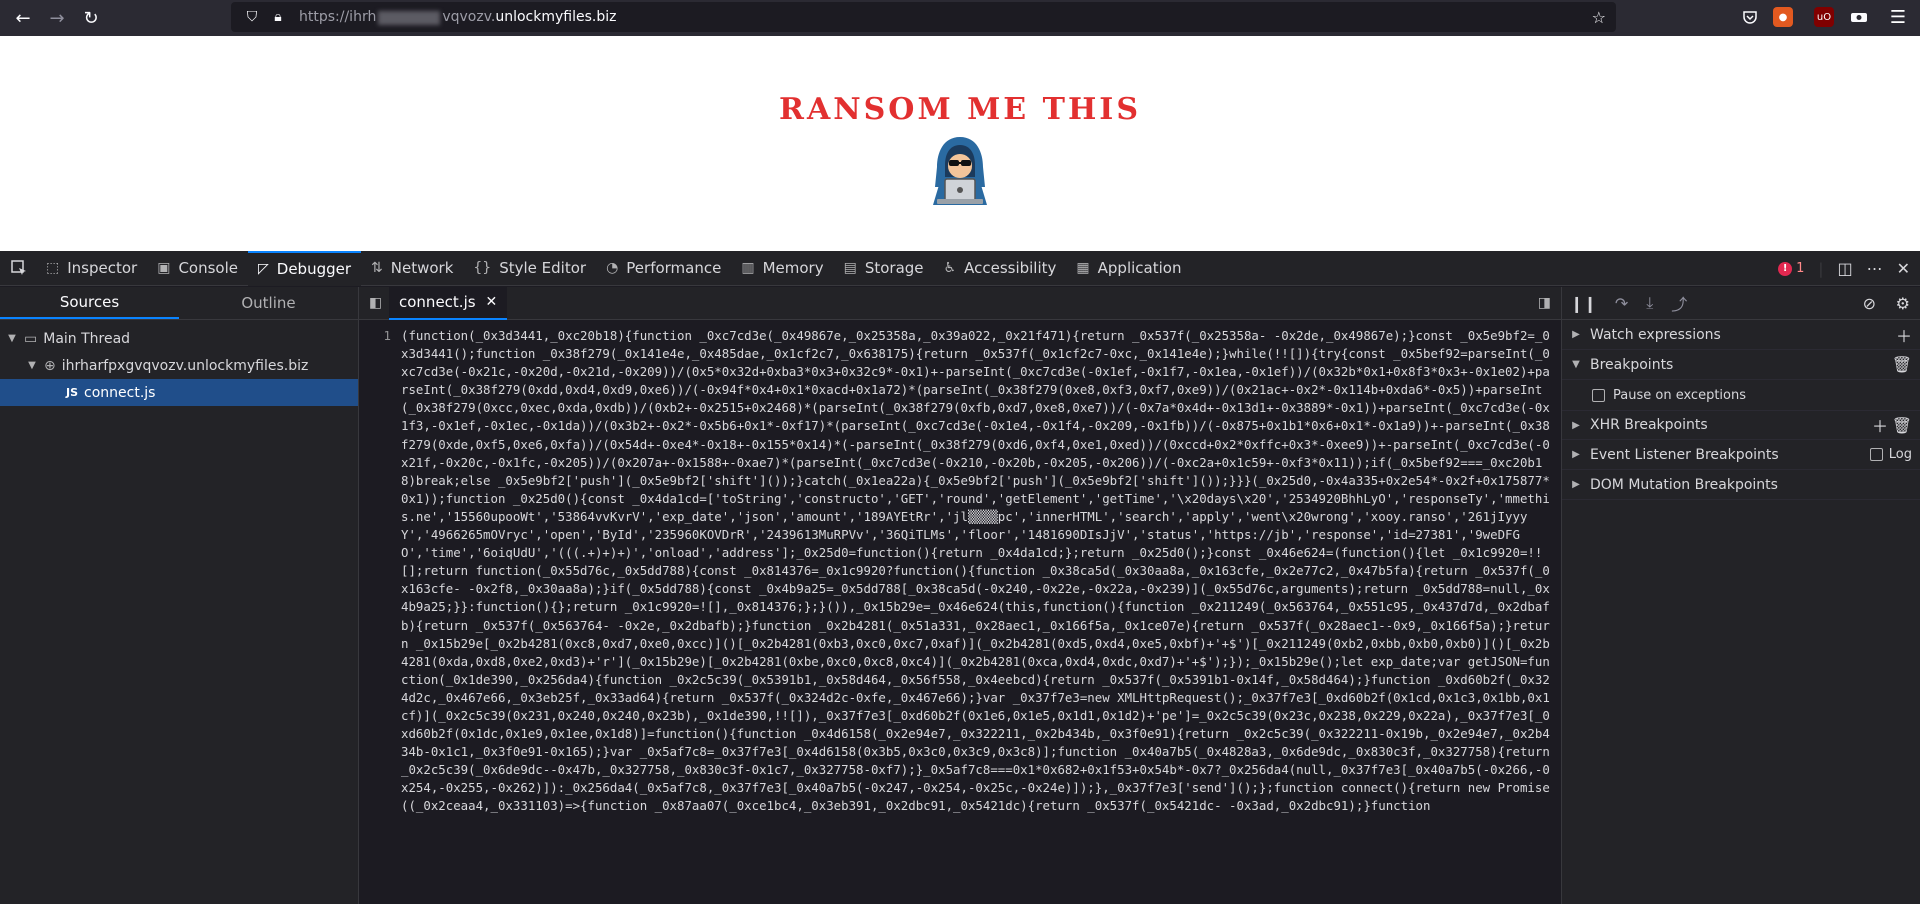 The image size is (1920, 904). Describe the element at coordinates (1741, 485) in the screenshot. I see `dom-mutation-breakpoints-header: ▶ DOM Mutation Breakpoints` at that location.